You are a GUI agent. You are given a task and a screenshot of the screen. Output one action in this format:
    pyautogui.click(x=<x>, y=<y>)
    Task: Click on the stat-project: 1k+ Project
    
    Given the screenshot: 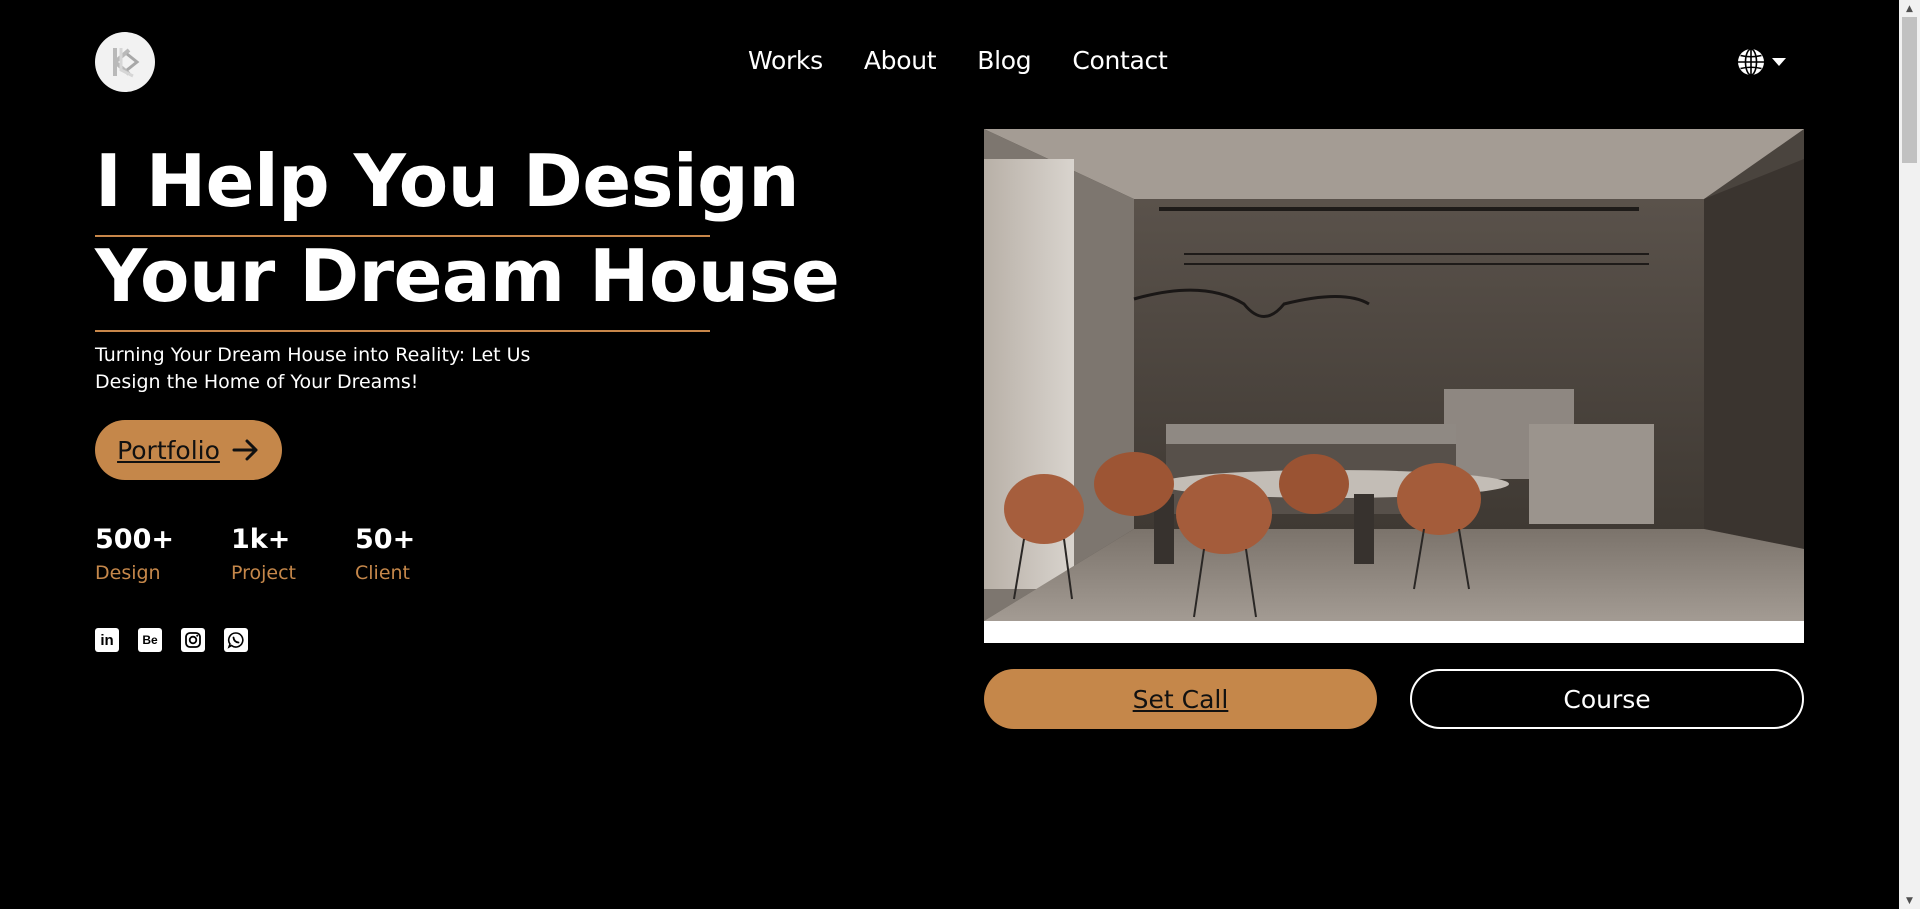 What is the action you would take?
    pyautogui.click(x=293, y=555)
    